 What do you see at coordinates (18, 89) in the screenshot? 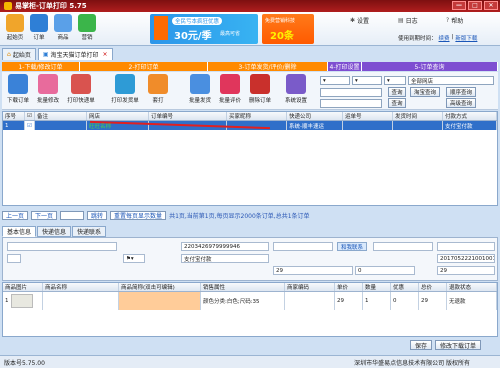
I see `download-orders-button: 下载订单` at bounding box center [18, 89].